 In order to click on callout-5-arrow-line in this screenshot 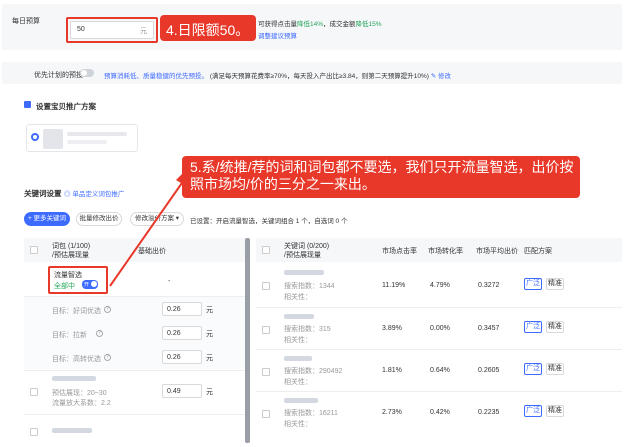, I will do `click(147, 233)`.